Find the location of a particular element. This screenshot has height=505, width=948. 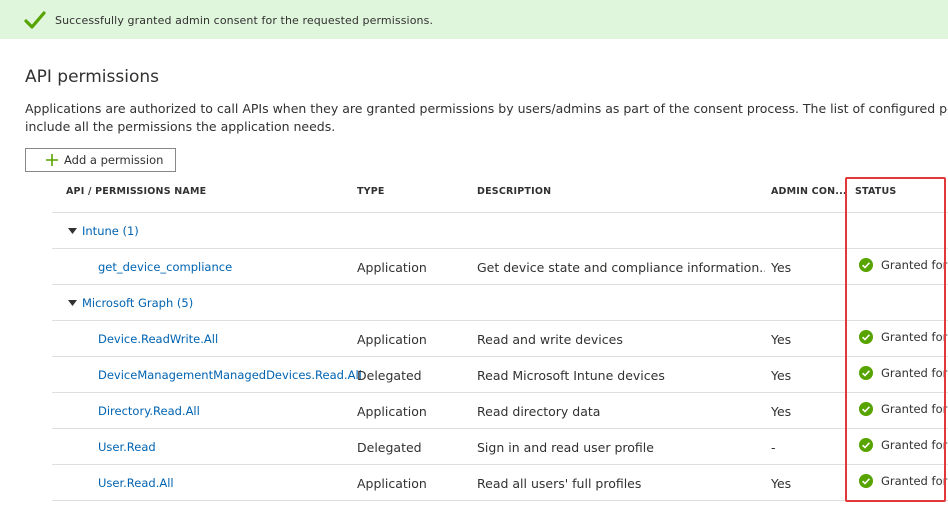

permission-name-link: DeviceManagementManagedDevices.Read.All is located at coordinates (230, 375).